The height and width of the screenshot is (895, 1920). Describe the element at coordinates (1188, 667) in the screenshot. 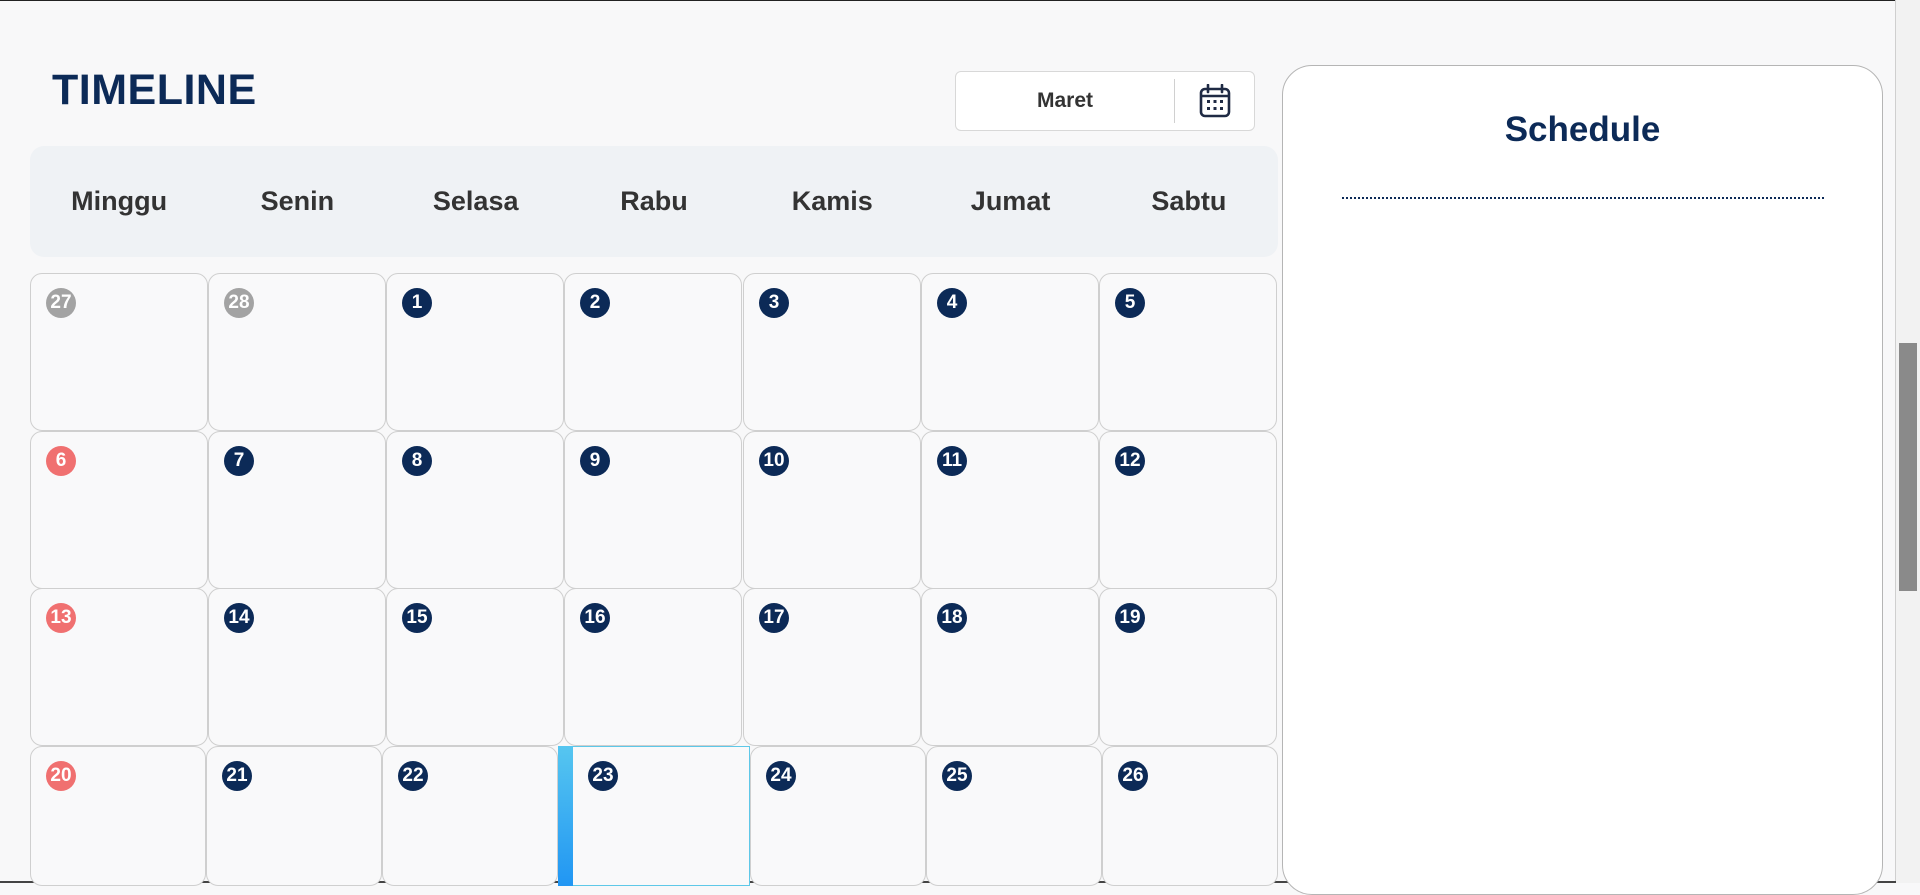

I see `calendar-day: 19` at that location.